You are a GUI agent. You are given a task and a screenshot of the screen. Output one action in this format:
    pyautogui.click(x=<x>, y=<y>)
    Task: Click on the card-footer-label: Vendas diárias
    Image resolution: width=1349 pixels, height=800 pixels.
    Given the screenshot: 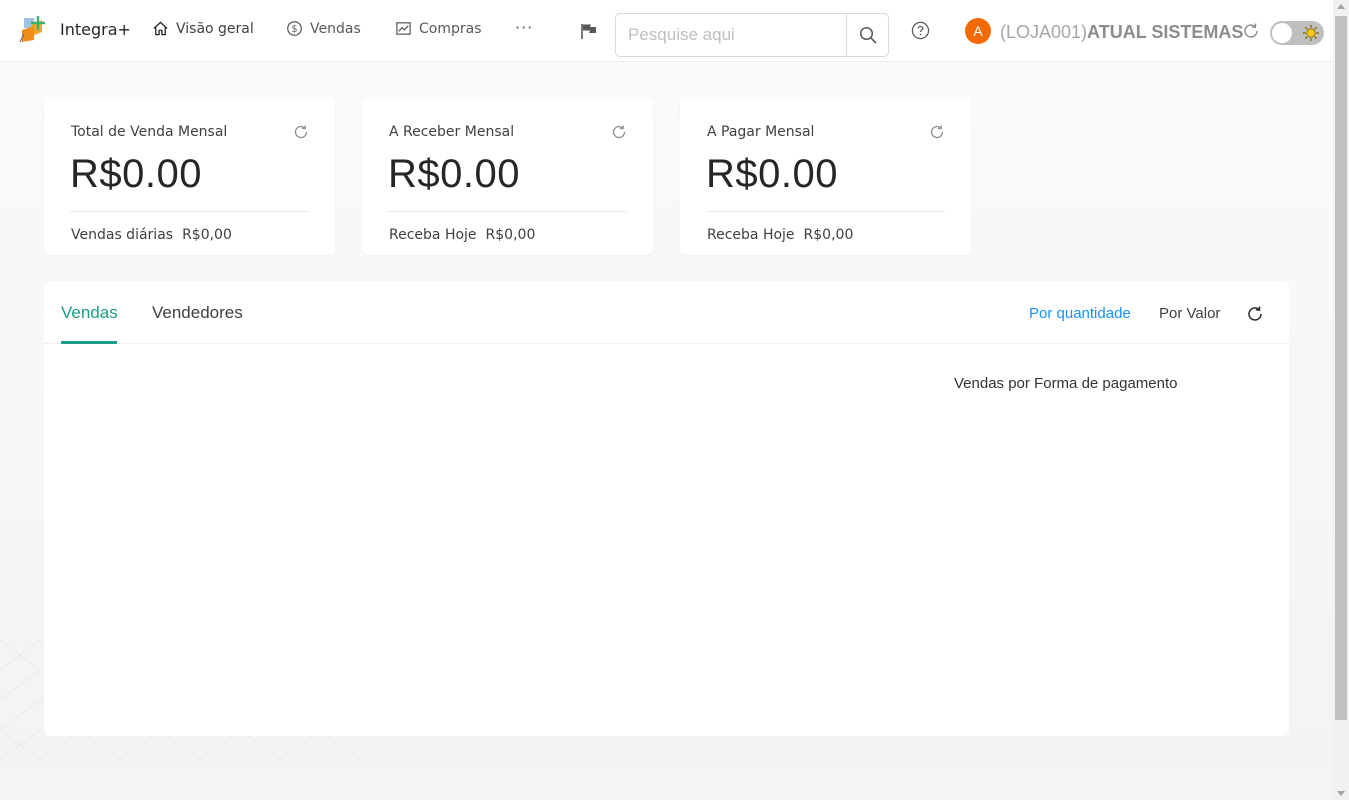 What is the action you would take?
    pyautogui.click(x=122, y=235)
    